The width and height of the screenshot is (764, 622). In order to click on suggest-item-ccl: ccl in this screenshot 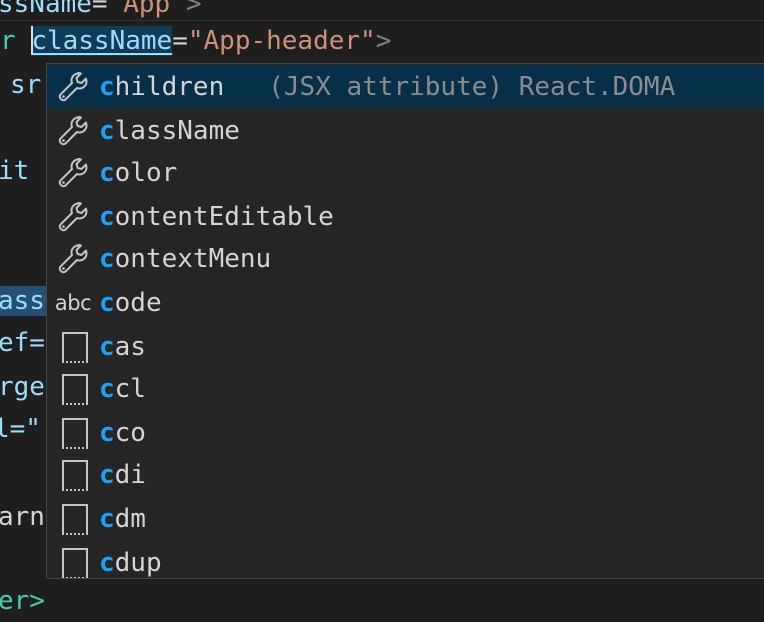, I will do `click(405, 388)`.